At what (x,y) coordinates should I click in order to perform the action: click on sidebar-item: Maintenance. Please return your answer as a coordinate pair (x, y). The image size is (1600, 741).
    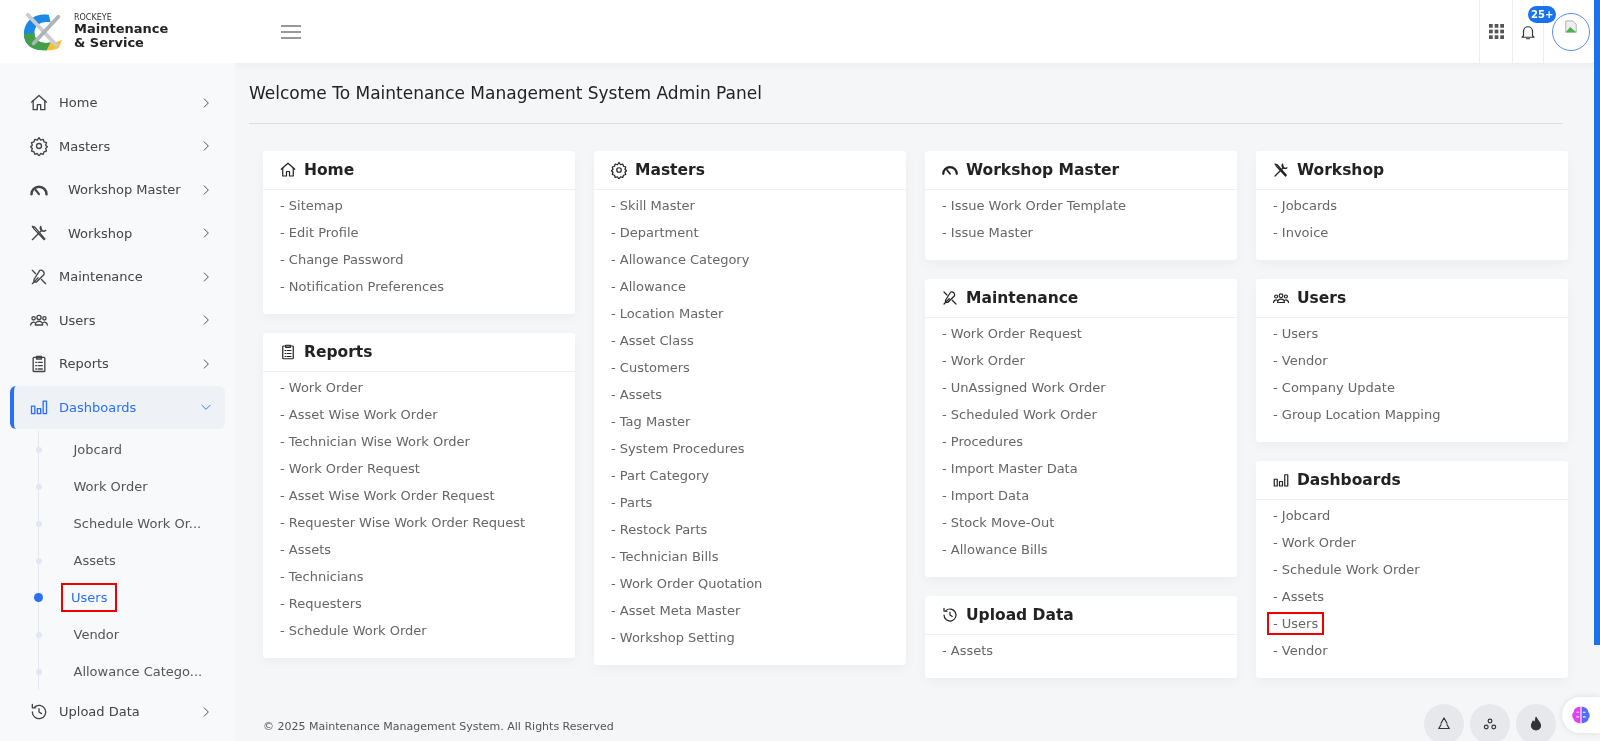
    Looking at the image, I should click on (117, 277).